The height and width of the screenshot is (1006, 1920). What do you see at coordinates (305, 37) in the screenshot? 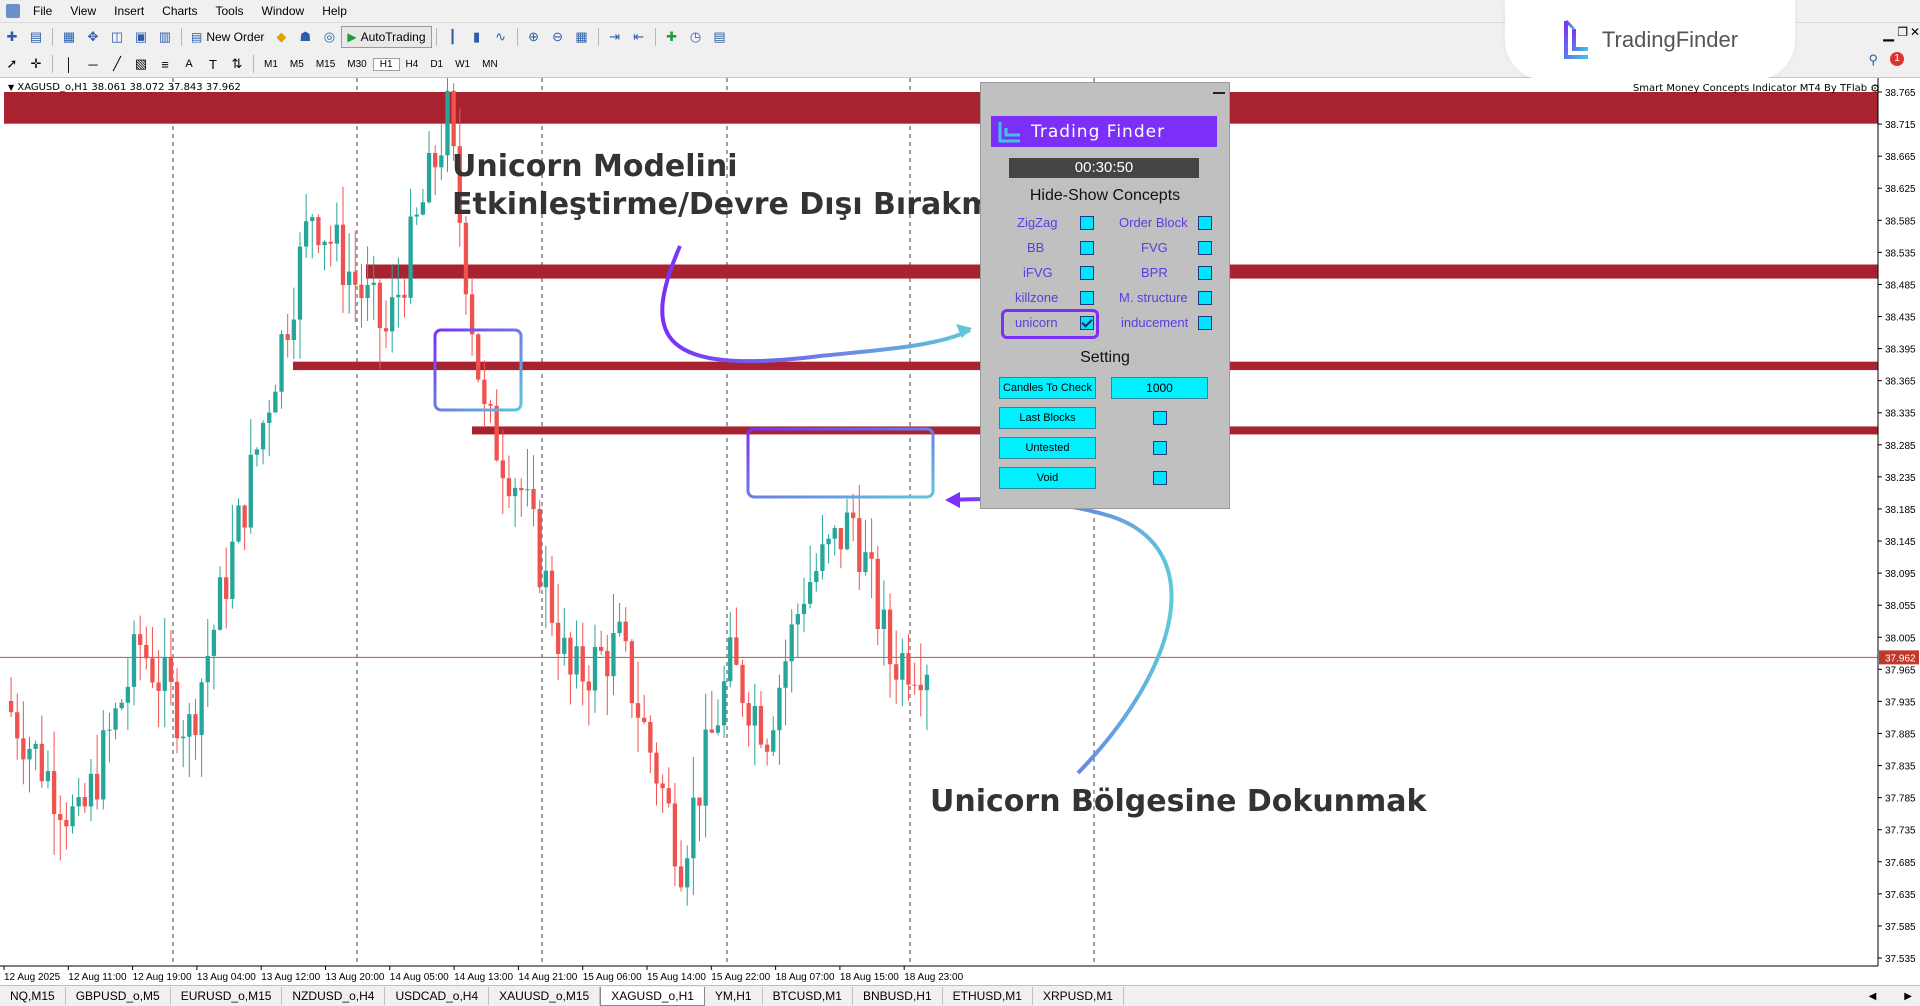
I see `signals-icon: ☗` at bounding box center [305, 37].